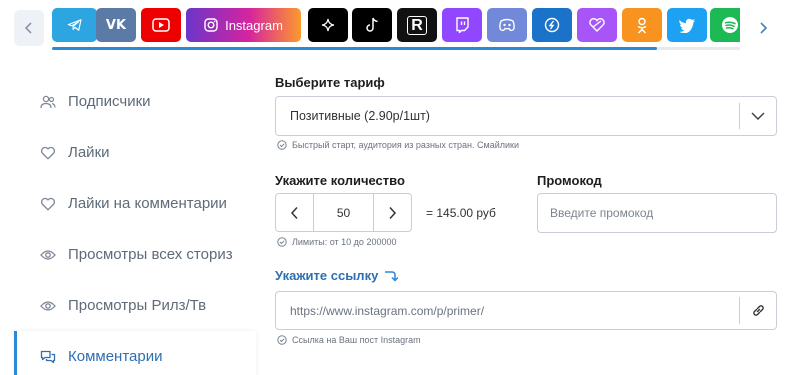  I want to click on link-input: https://www.instagram.com/p/primer/, so click(526, 310).